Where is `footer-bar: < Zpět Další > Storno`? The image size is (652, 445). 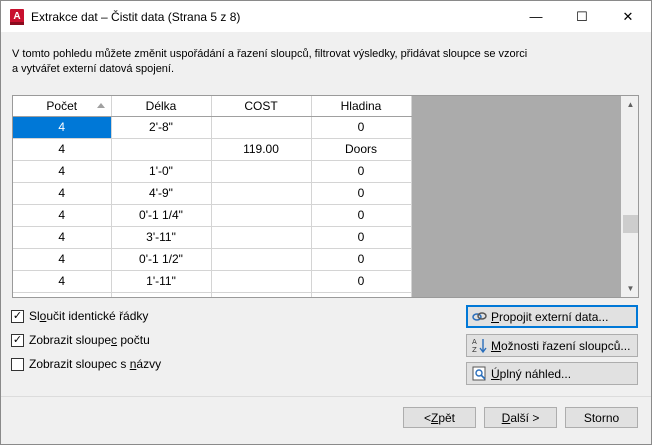
footer-bar: < Zpět Další > Storno is located at coordinates (326, 420).